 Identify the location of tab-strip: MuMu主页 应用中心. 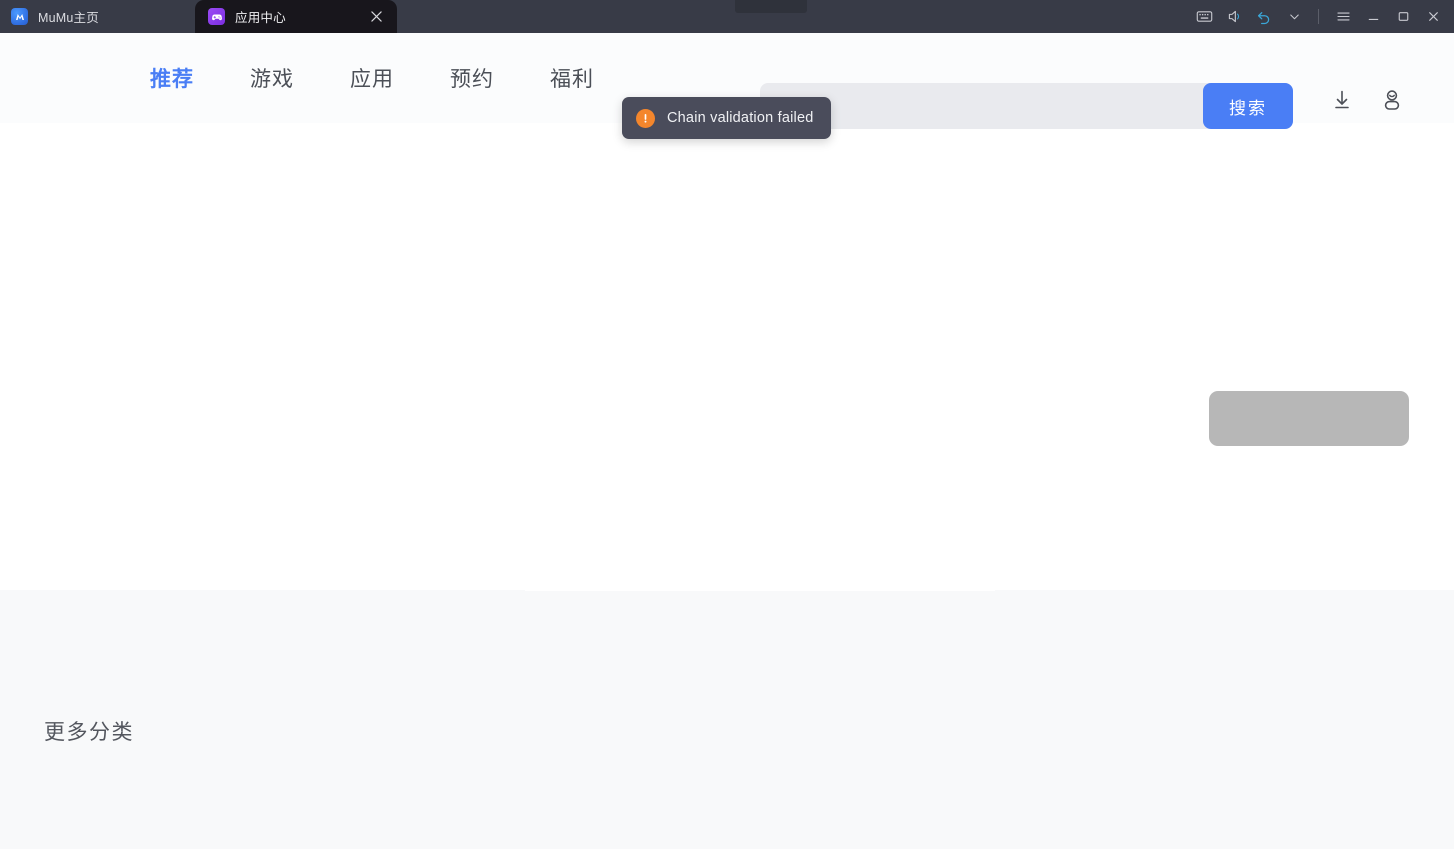
(198, 16).